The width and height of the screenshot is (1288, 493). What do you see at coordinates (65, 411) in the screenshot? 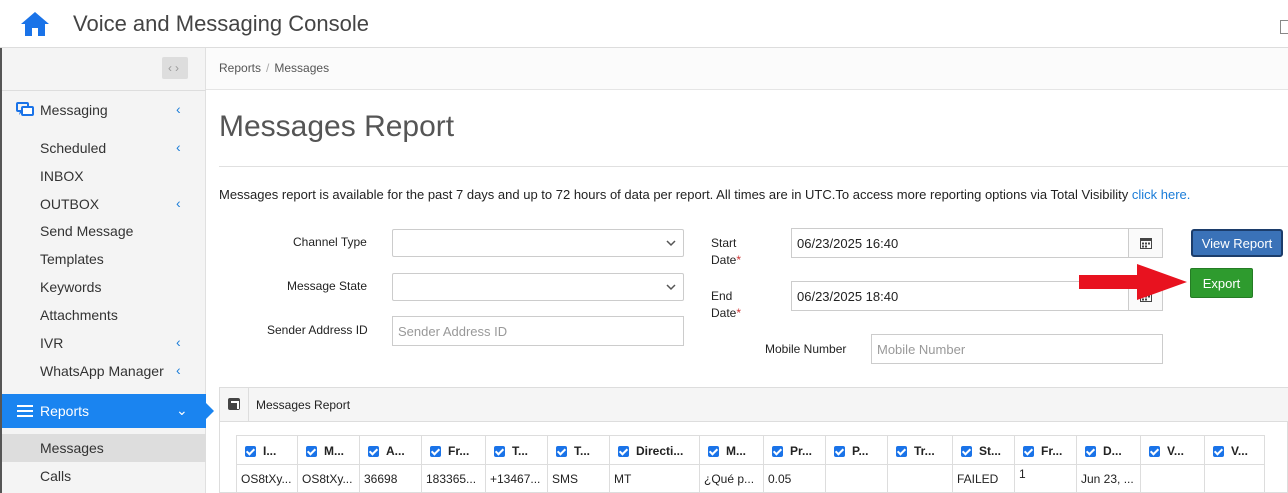
I see `sidebar-item-label: Reports` at bounding box center [65, 411].